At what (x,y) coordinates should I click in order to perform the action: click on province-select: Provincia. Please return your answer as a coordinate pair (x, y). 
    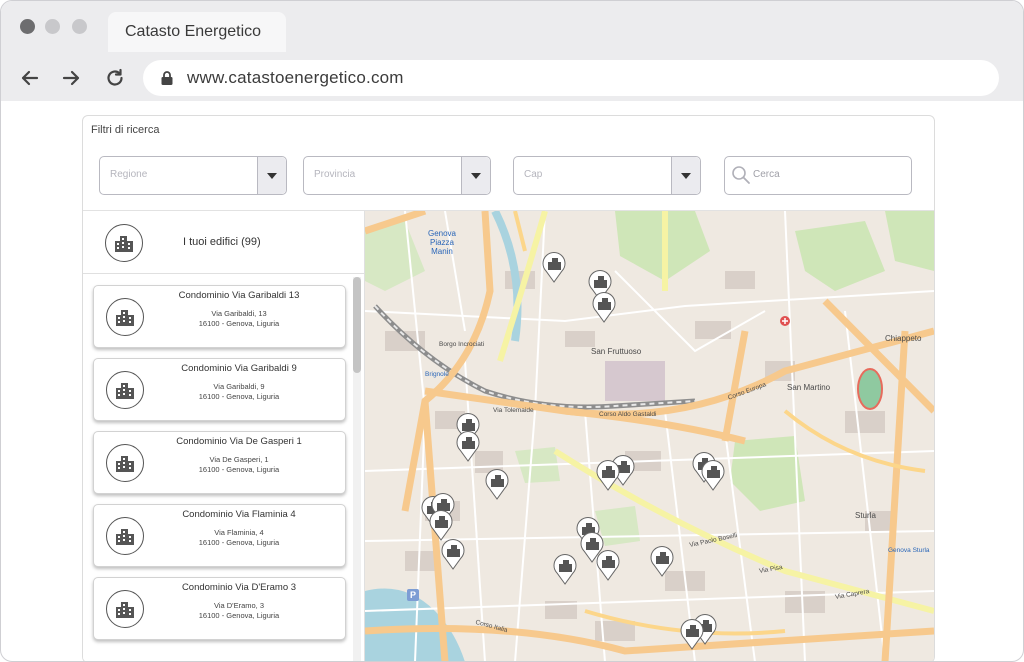
    Looking at the image, I should click on (397, 175).